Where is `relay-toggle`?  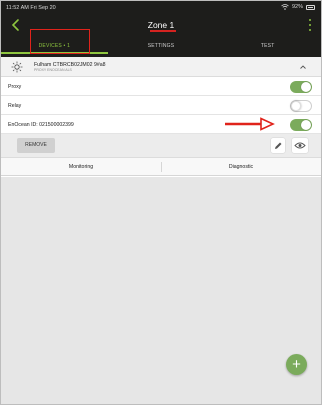 relay-toggle is located at coordinates (301, 106).